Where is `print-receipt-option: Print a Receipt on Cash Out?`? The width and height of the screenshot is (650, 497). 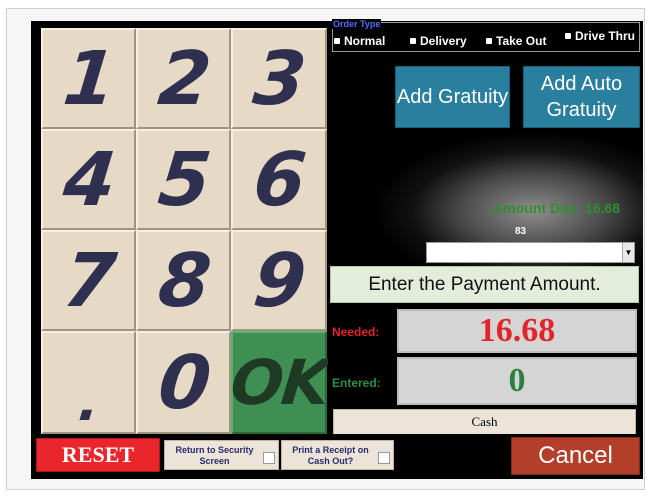 print-receipt-option: Print a Receipt on Cash Out? is located at coordinates (337, 455).